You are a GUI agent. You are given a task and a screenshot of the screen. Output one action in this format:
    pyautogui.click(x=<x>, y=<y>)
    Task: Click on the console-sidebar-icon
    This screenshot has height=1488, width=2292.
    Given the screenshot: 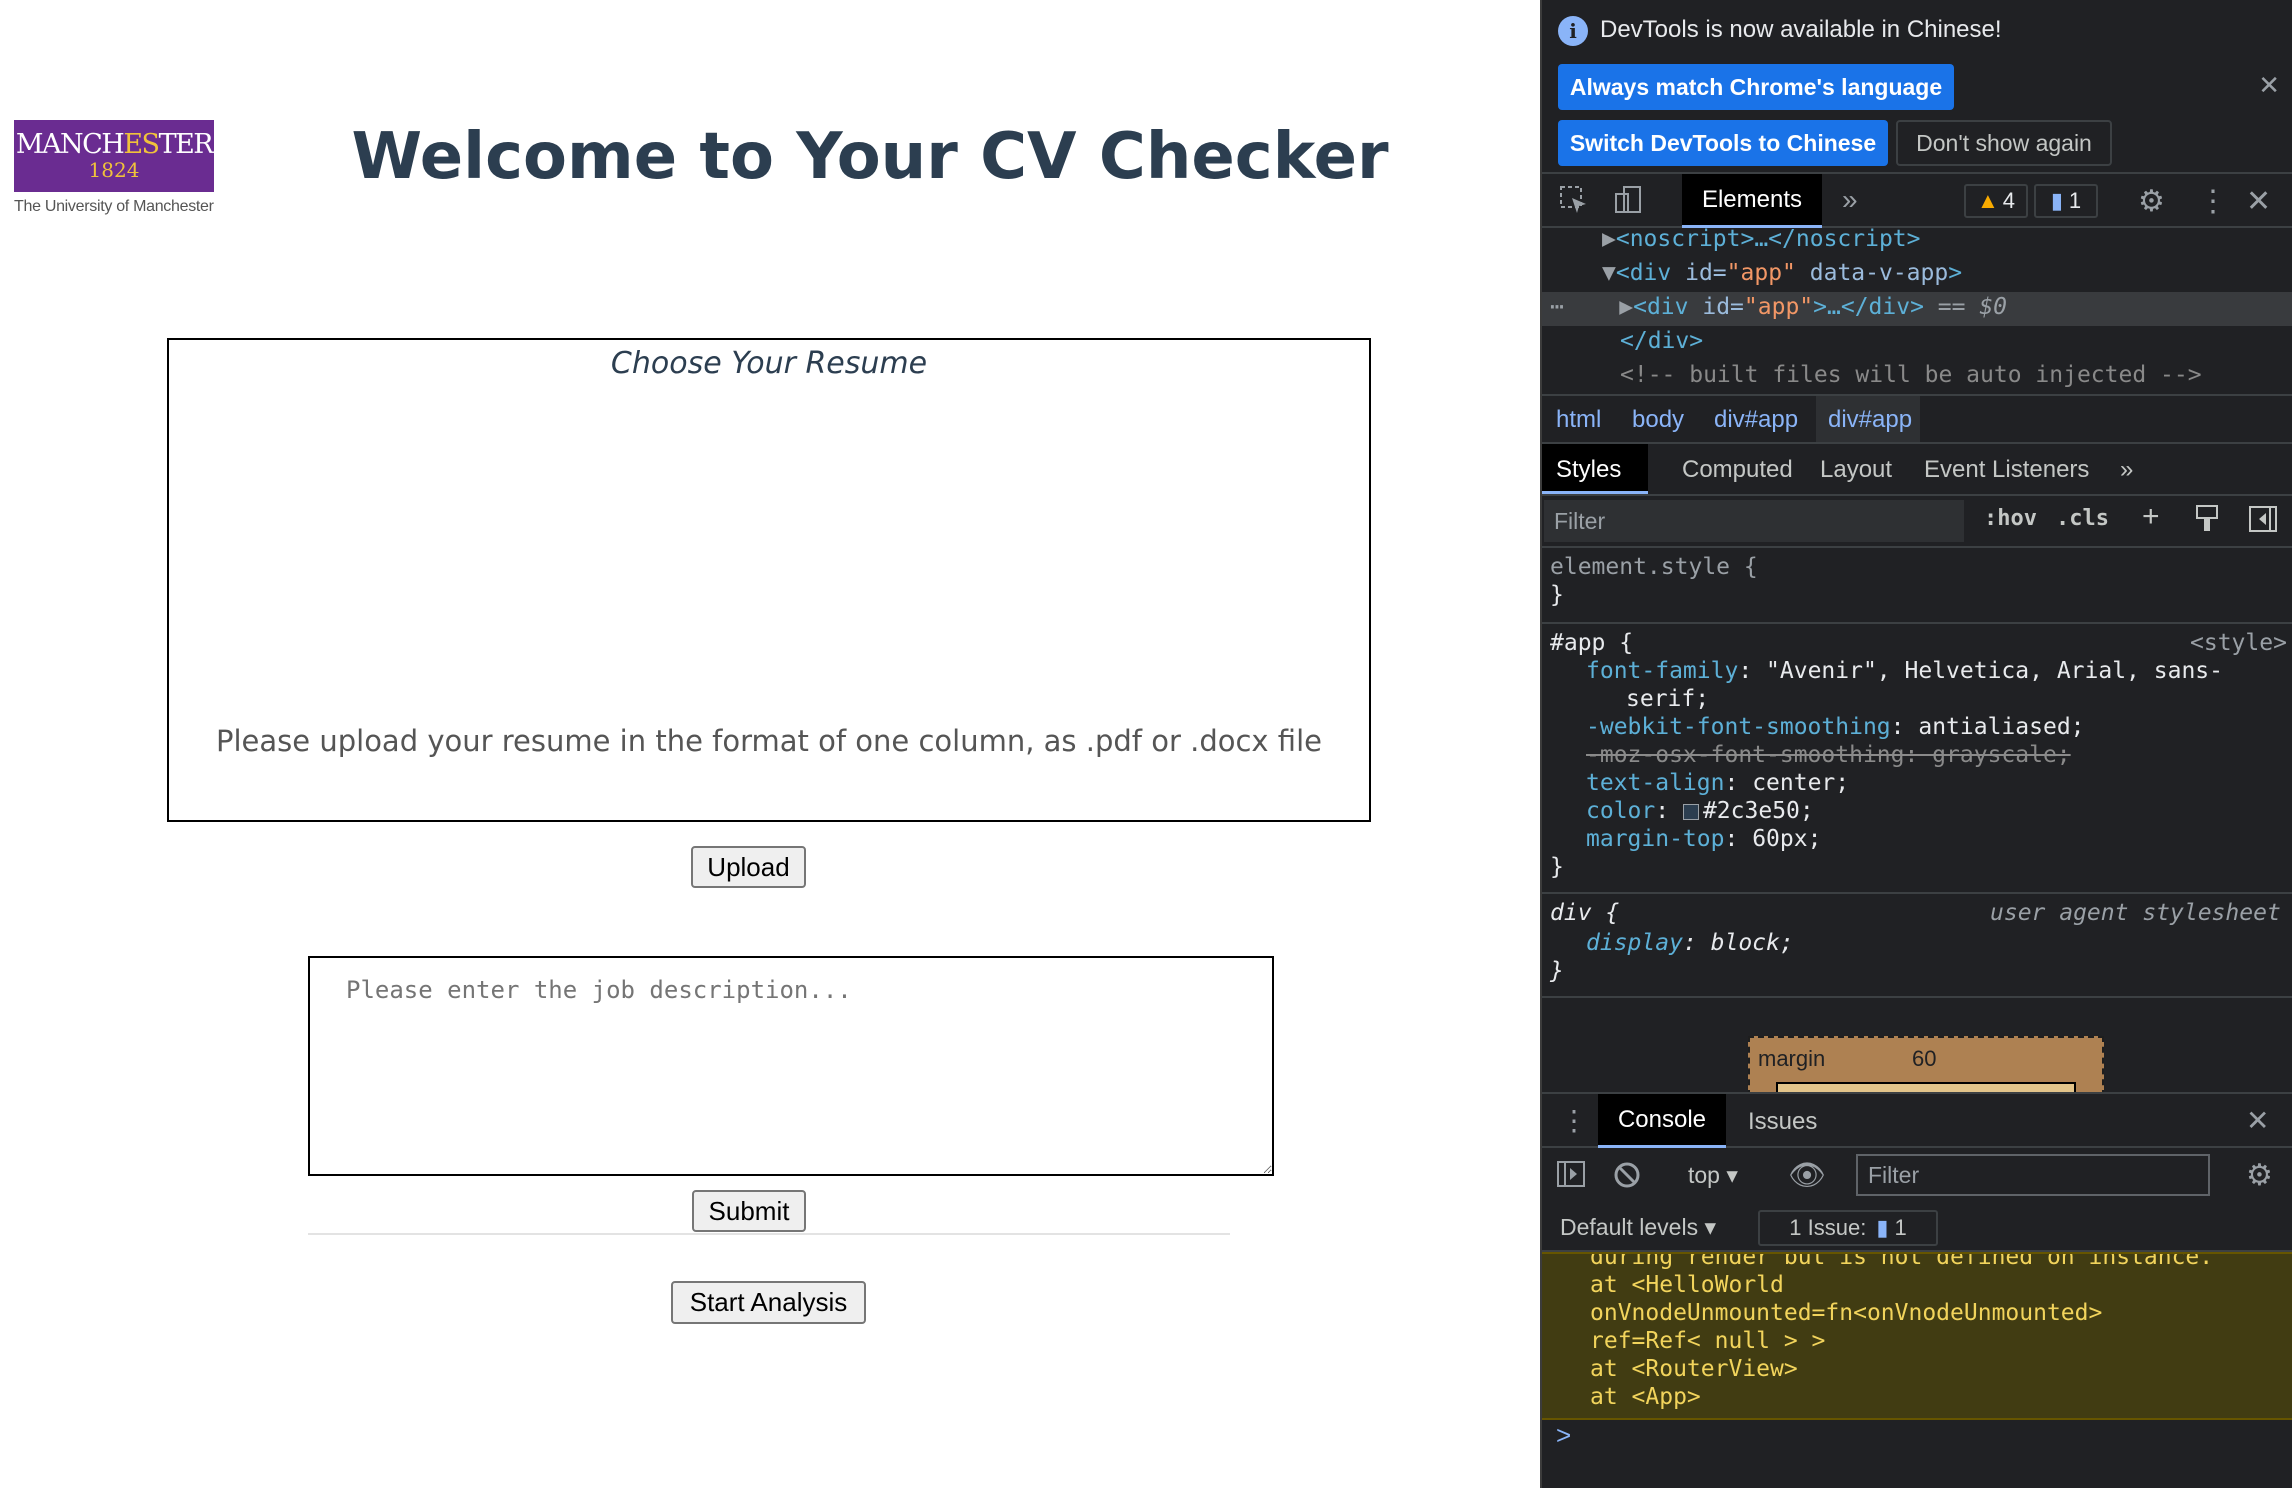 What is the action you would take?
    pyautogui.click(x=1571, y=1177)
    